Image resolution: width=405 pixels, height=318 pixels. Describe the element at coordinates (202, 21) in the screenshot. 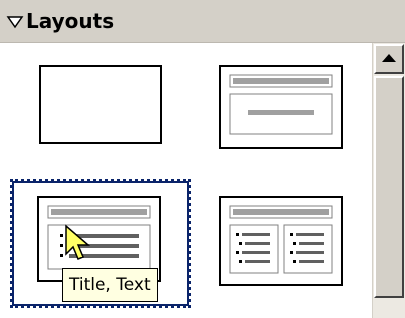

I see `layouts-header: Layouts` at that location.